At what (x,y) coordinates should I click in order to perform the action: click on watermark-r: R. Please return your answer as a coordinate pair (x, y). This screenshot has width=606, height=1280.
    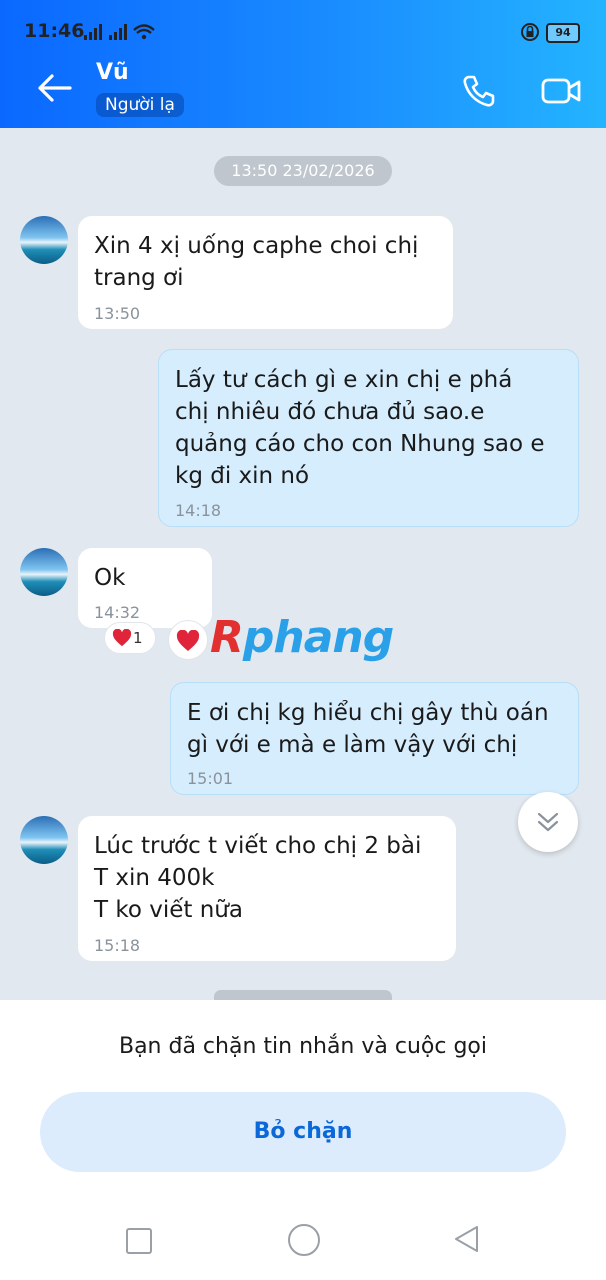
    Looking at the image, I should click on (227, 637).